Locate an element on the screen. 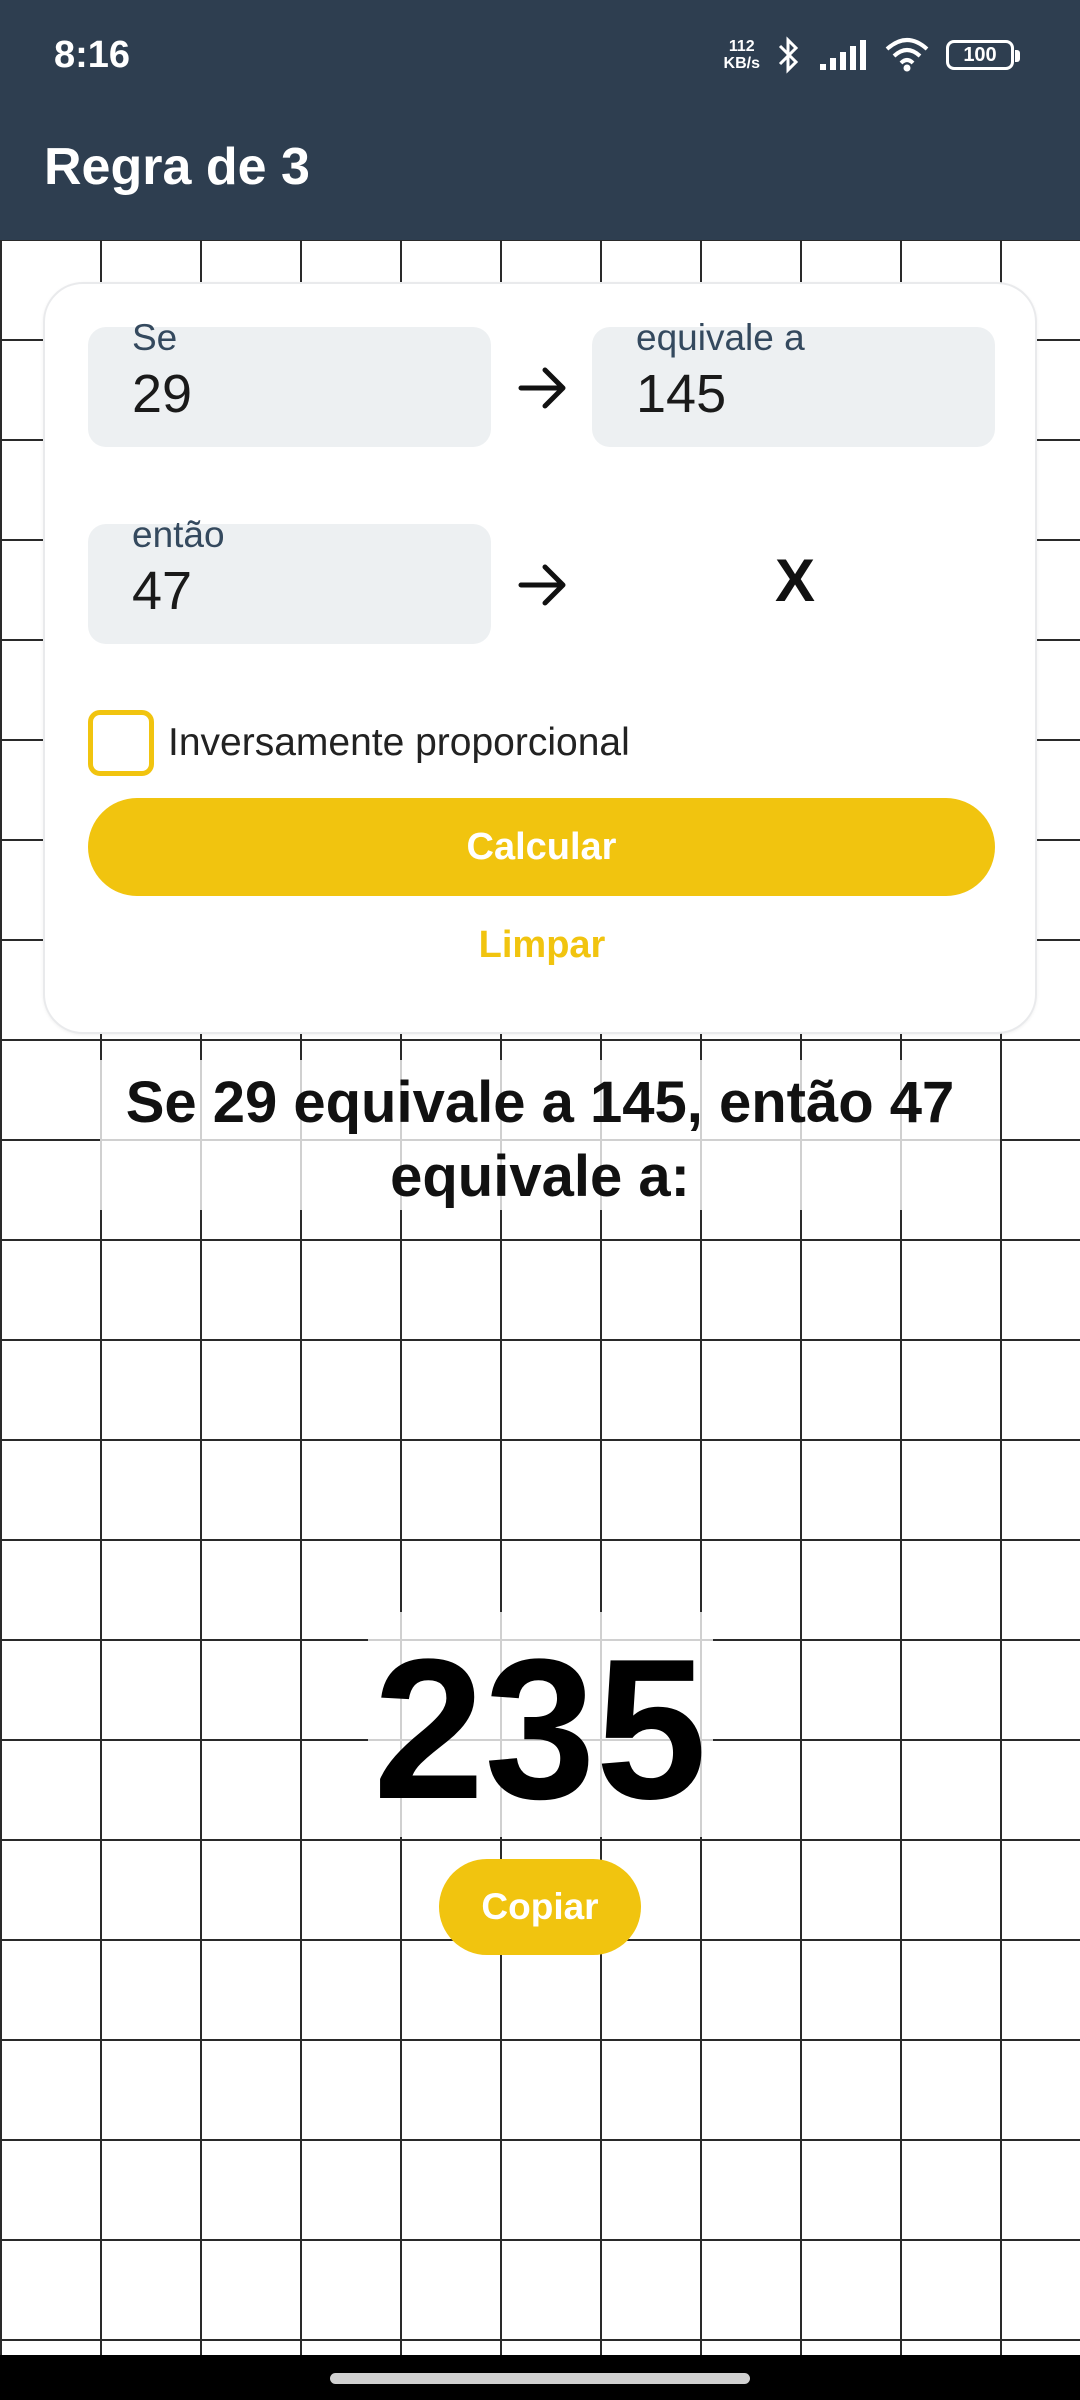  wifi-icon is located at coordinates (907, 55).